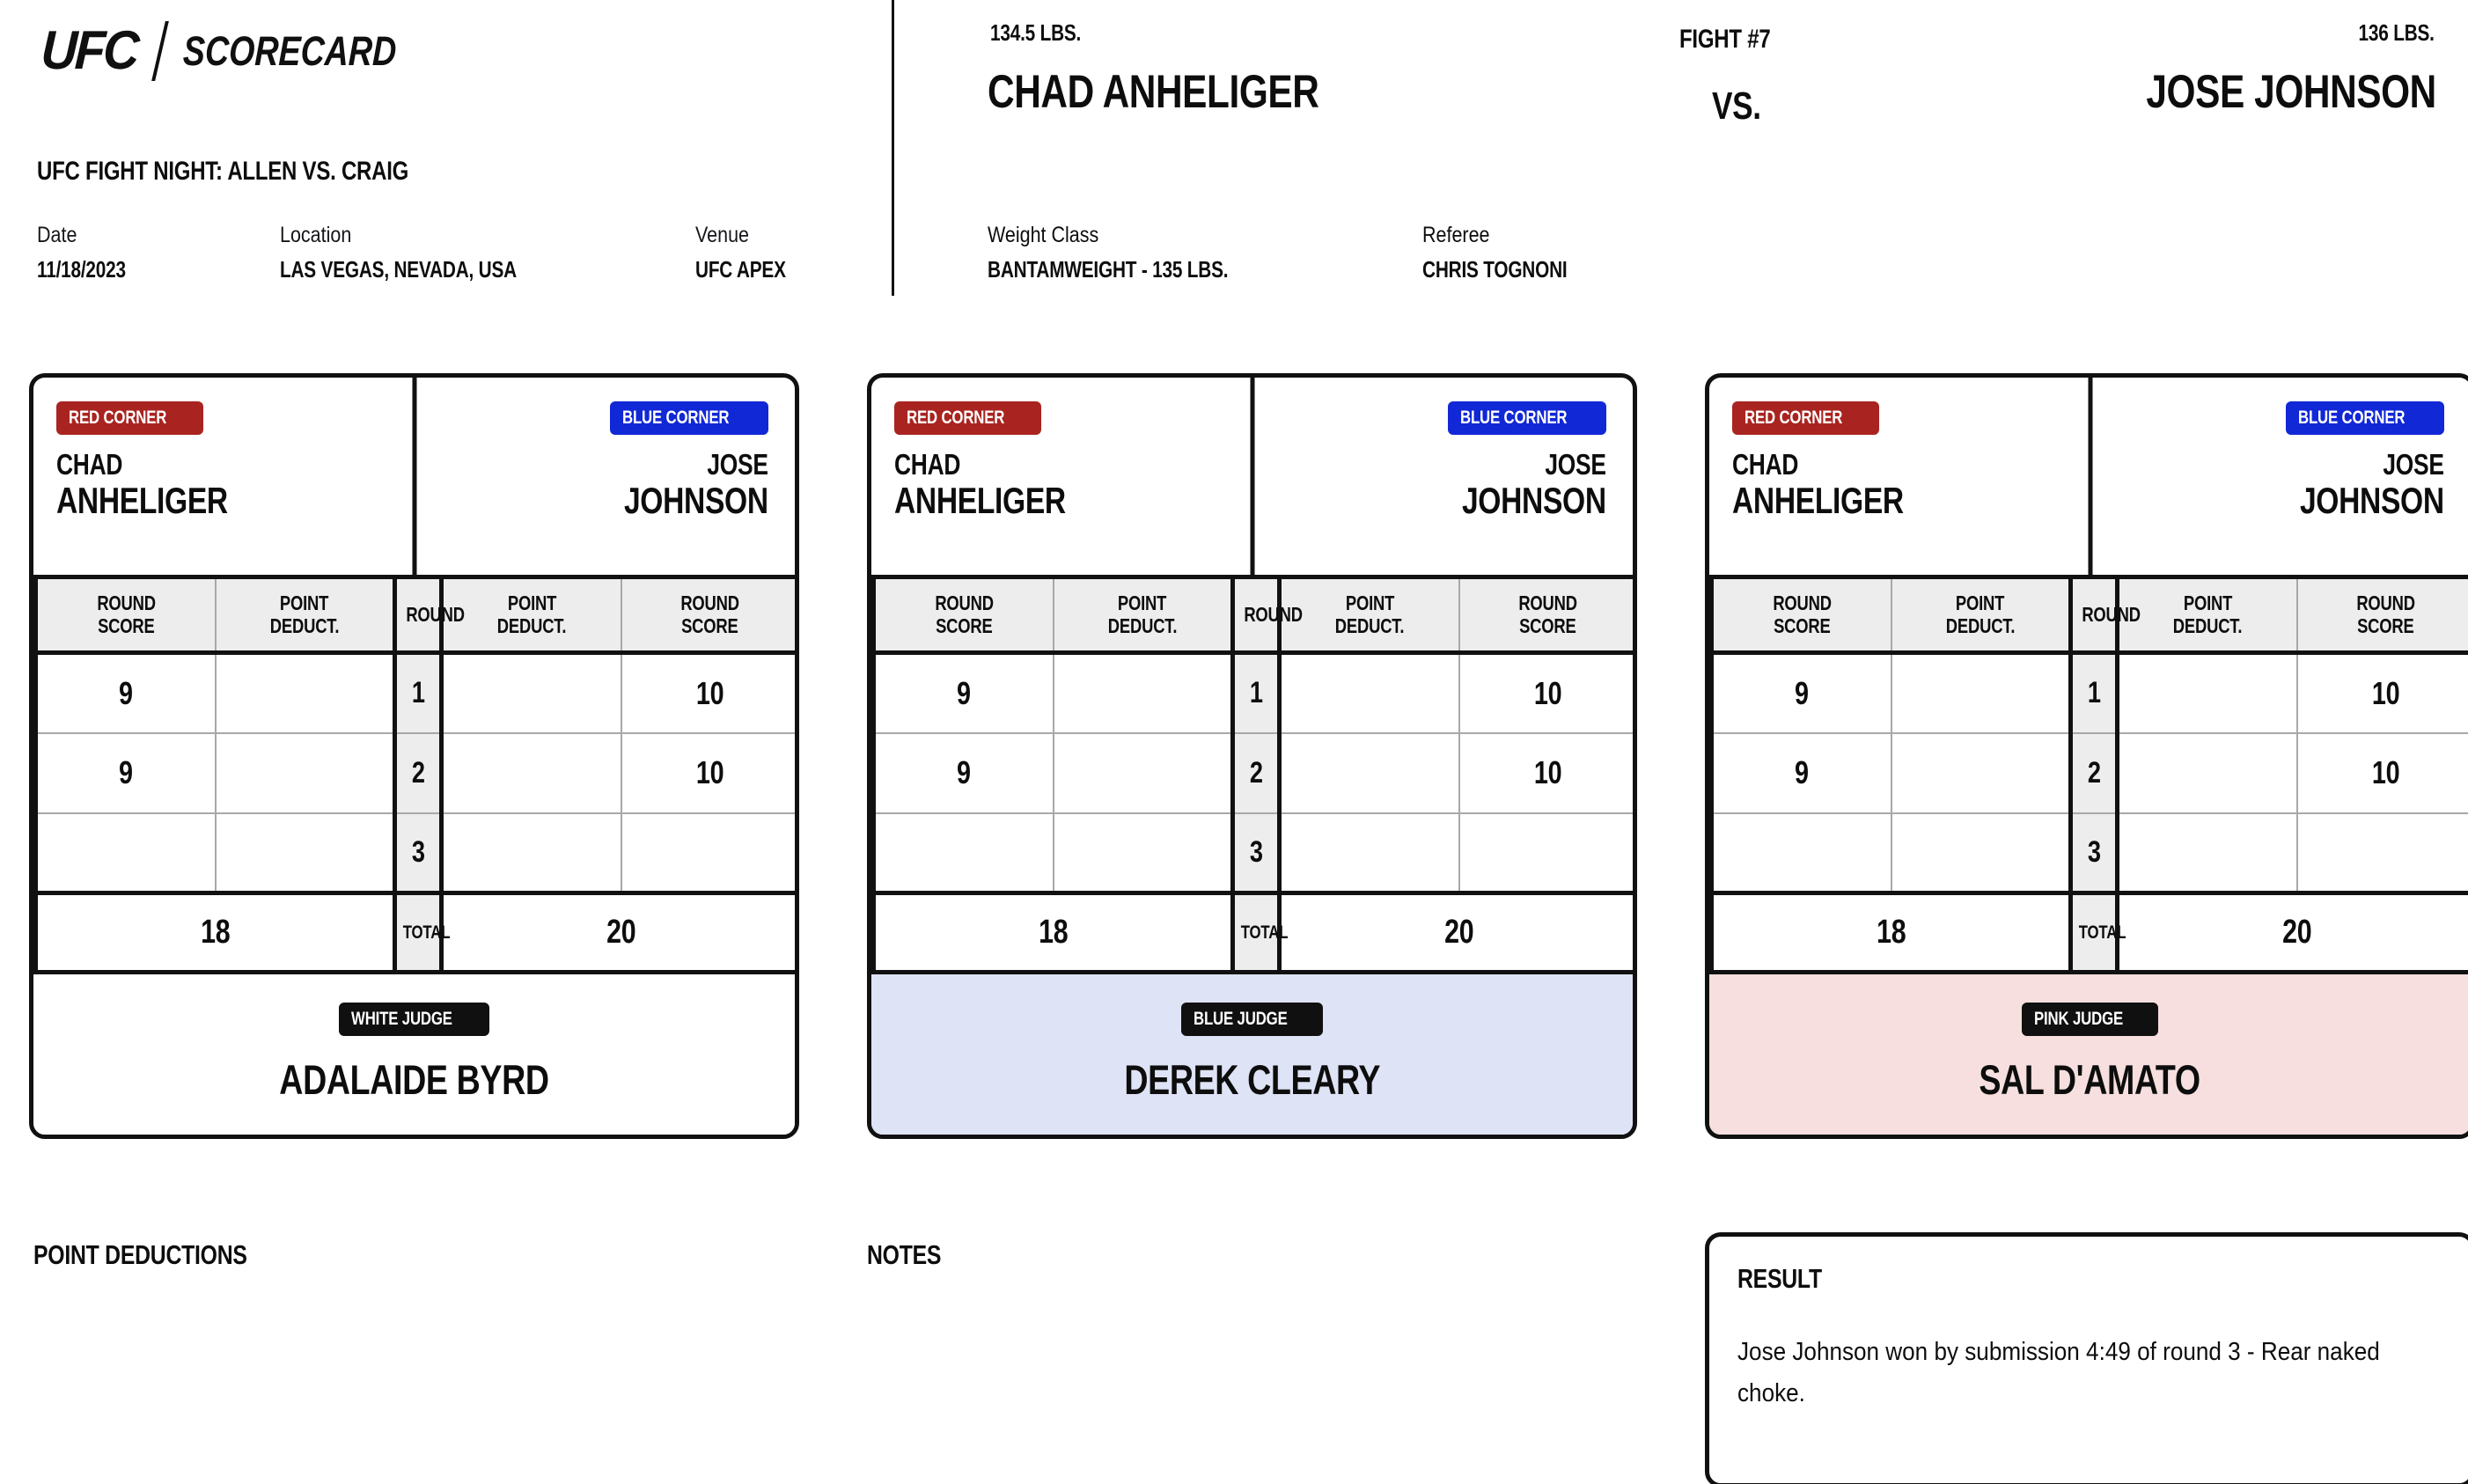 This screenshot has height=1484, width=2468. What do you see at coordinates (1513, 253) in the screenshot?
I see `referee-block: Referee CHRIS TOGNONI` at bounding box center [1513, 253].